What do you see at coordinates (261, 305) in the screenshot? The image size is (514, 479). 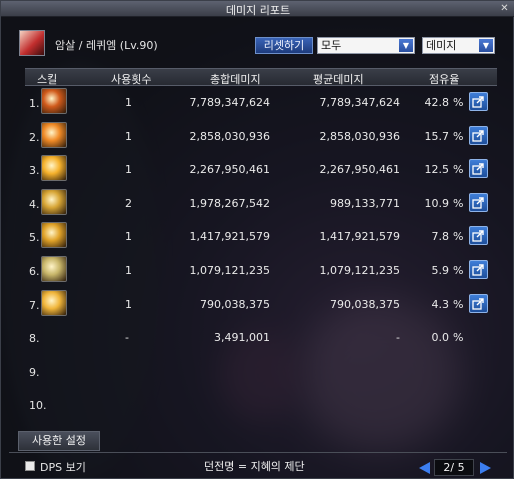 I see `table-row: 7. 1 790,038,375 790,038,375 4.3%` at bounding box center [261, 305].